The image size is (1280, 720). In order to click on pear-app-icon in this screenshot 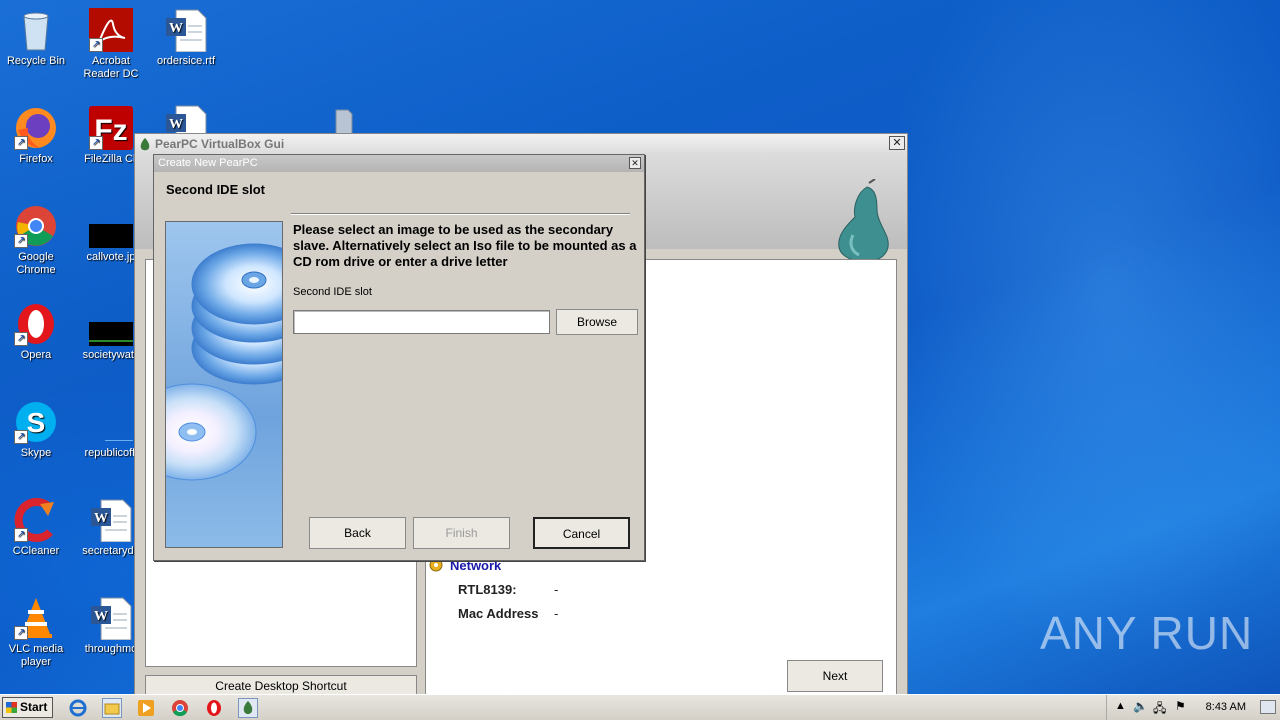, I will do `click(145, 144)`.